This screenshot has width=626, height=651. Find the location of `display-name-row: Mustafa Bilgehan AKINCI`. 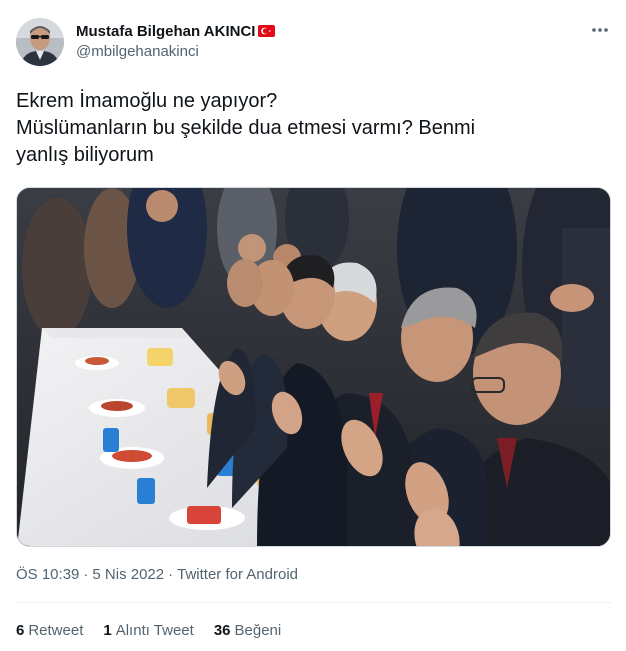

display-name-row: Mustafa Bilgehan AKINCI is located at coordinates (176, 31).